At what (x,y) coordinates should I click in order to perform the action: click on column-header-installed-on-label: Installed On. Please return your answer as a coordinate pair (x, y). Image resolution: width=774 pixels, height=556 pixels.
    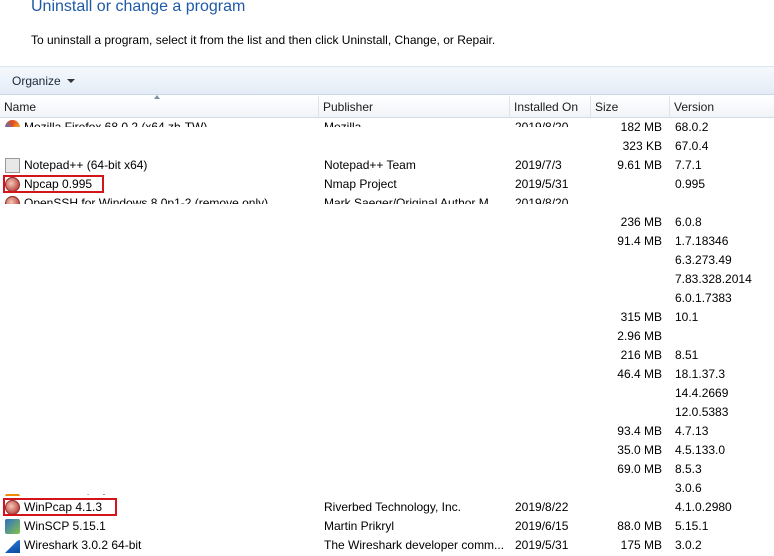
    Looking at the image, I should click on (546, 107).